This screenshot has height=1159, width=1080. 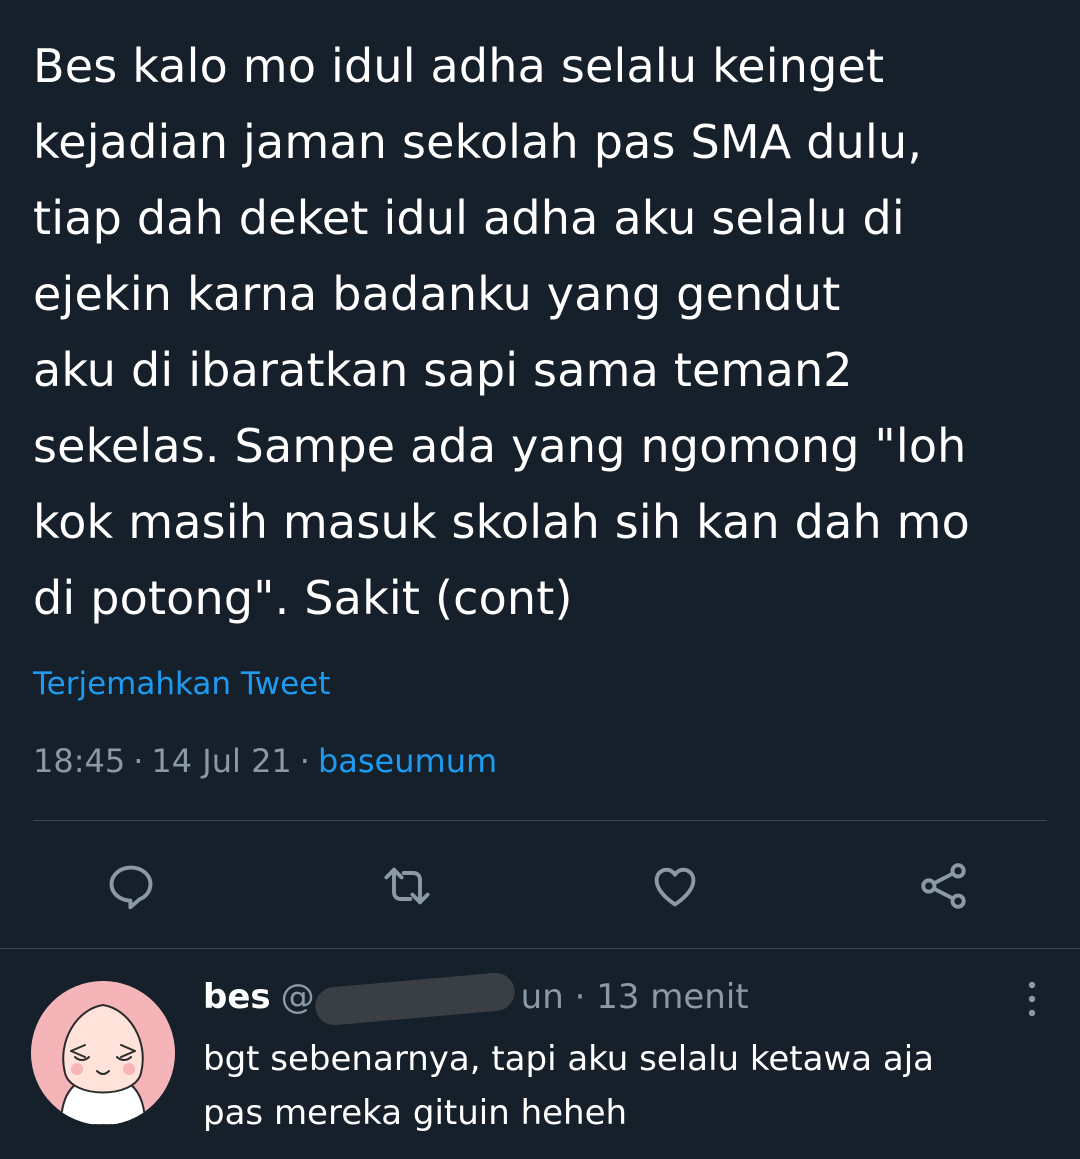 What do you see at coordinates (221, 761) in the screenshot?
I see `tweet-date: 14 Jul 21` at bounding box center [221, 761].